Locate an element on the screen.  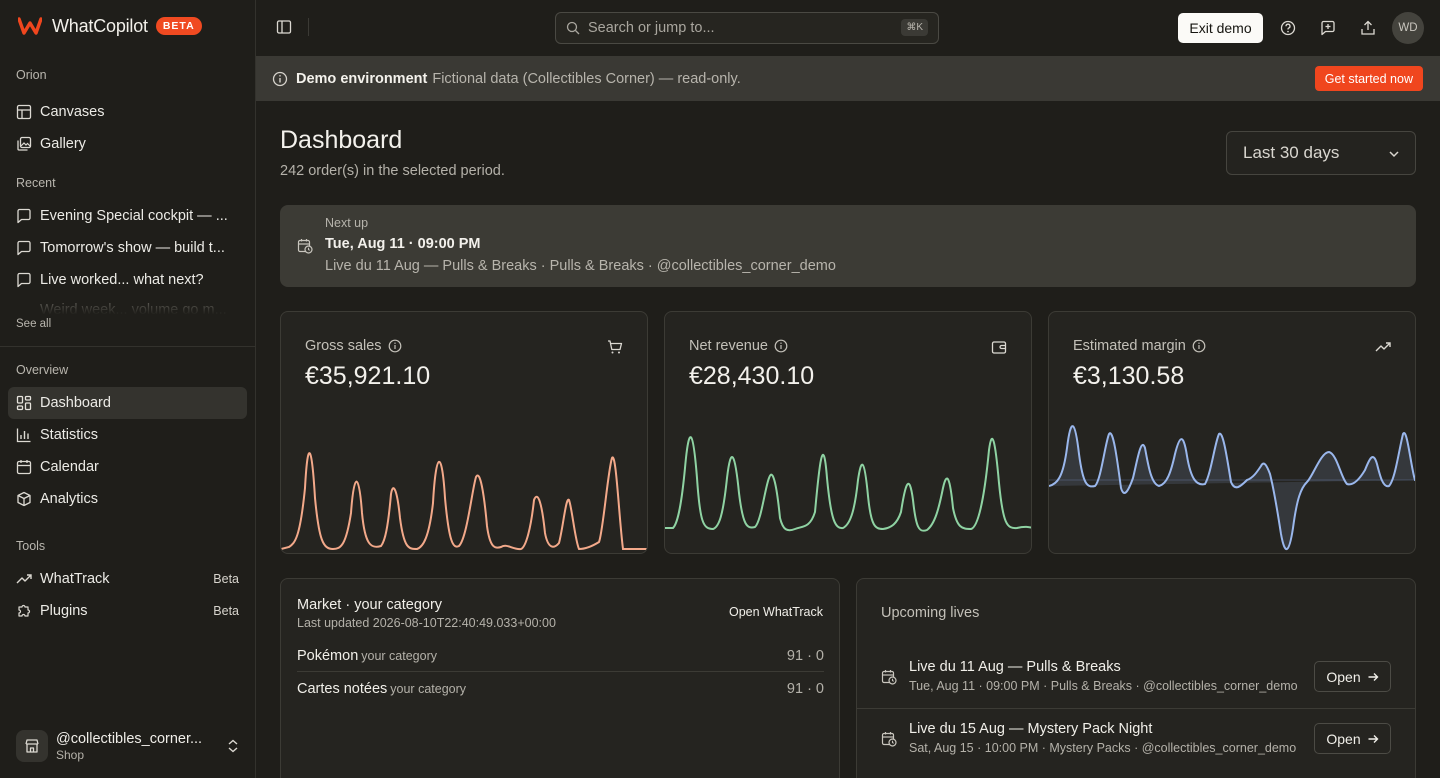
gallery-icon is located at coordinates (24, 143).